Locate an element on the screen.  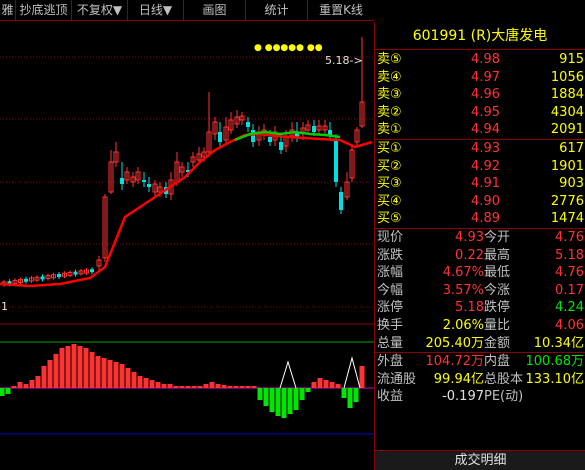
ask-price: 4.98 is located at coordinates (485, 59).